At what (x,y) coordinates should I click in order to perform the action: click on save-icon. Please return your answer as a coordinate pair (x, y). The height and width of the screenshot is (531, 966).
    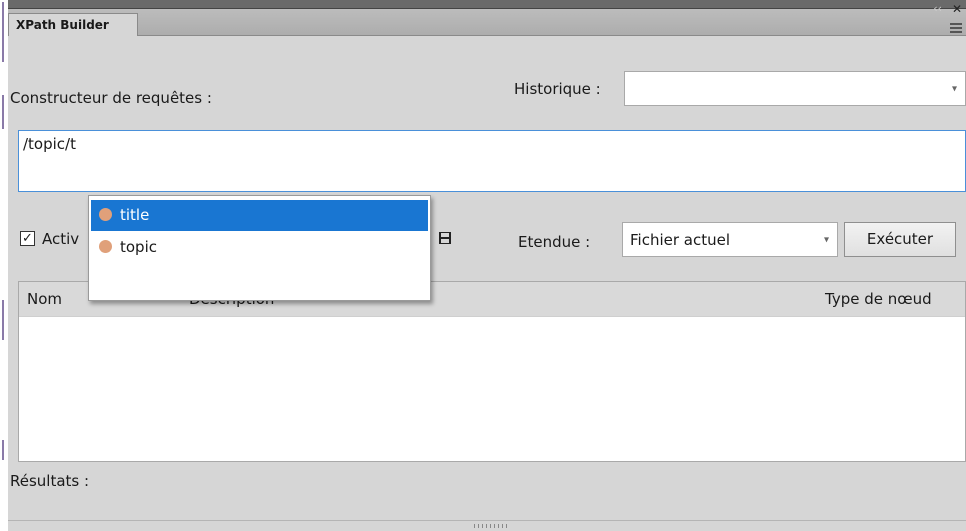
    Looking at the image, I should click on (445, 238).